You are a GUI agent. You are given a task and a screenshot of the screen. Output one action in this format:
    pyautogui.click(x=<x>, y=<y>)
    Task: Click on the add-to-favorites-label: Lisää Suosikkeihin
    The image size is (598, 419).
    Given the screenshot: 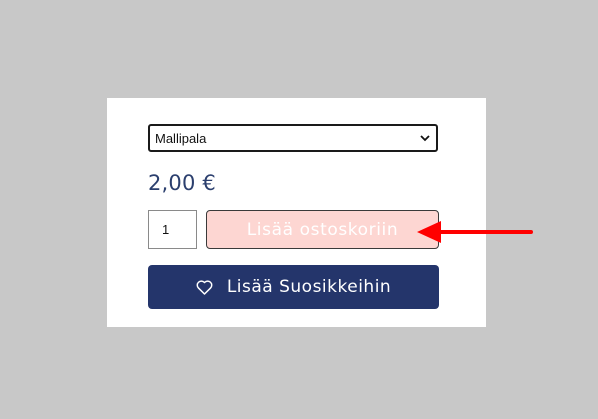 What is the action you would take?
    pyautogui.click(x=309, y=287)
    